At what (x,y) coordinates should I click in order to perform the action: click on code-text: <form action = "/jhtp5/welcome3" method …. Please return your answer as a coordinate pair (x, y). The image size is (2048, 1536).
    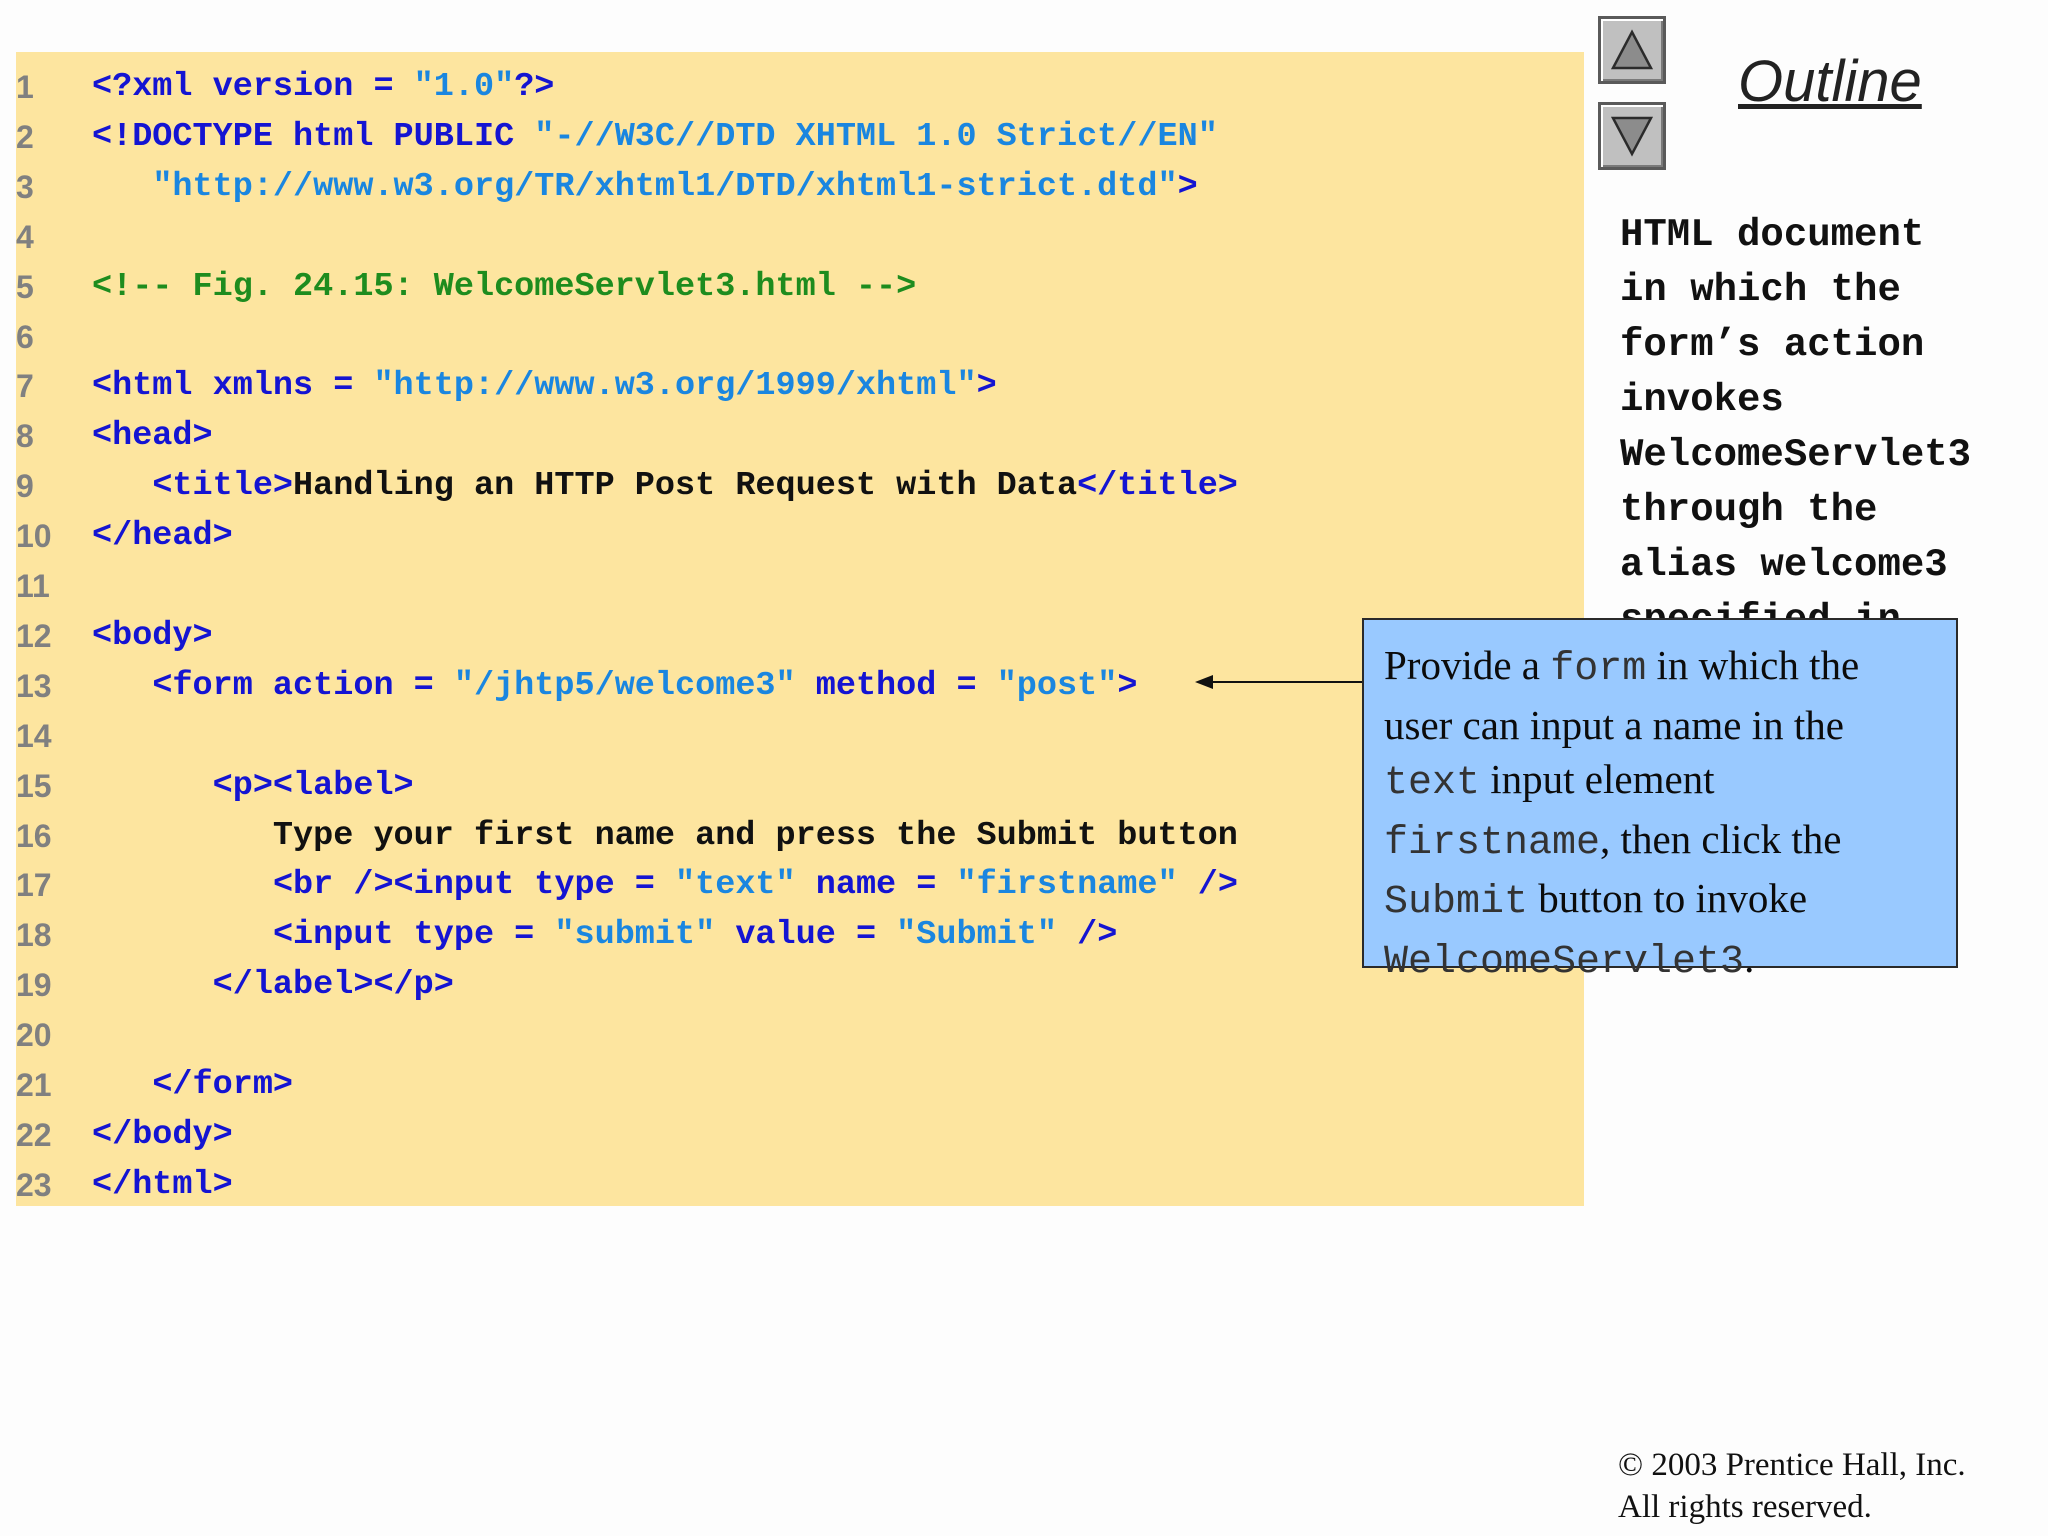
    Looking at the image, I should click on (614, 686).